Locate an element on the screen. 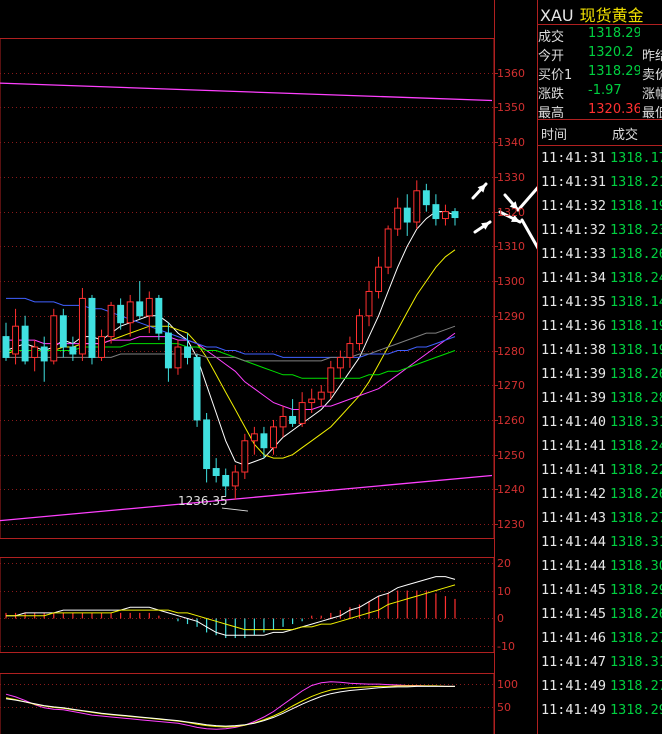 This screenshot has width=662, height=734. tick-price: 1318.23 is located at coordinates (636, 230).